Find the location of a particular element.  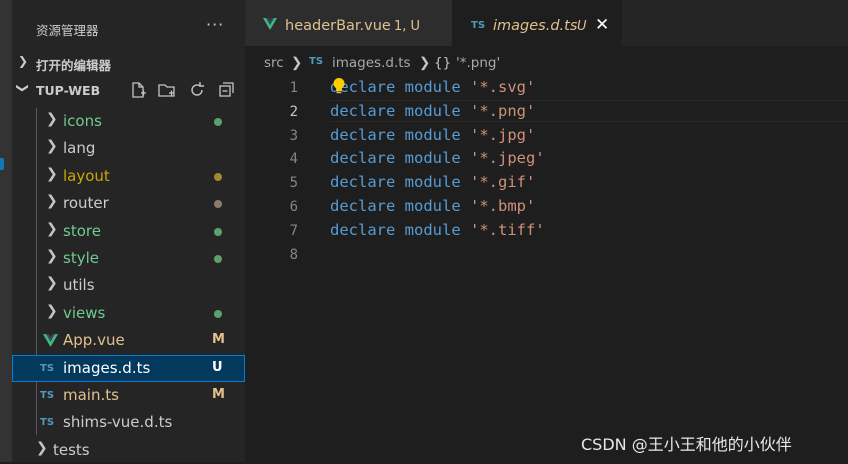

tab-bar: headerBar.vue 1, U TS images.d.ts U ✕ is located at coordinates (546, 23).